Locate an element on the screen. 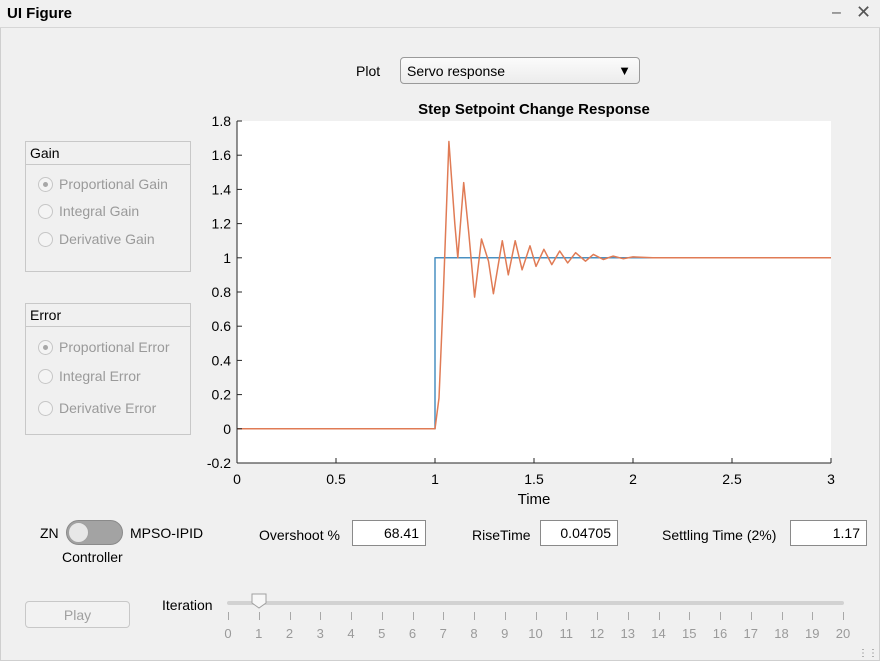 The height and width of the screenshot is (661, 880). radio-label: Derivative Error is located at coordinates (108, 408).